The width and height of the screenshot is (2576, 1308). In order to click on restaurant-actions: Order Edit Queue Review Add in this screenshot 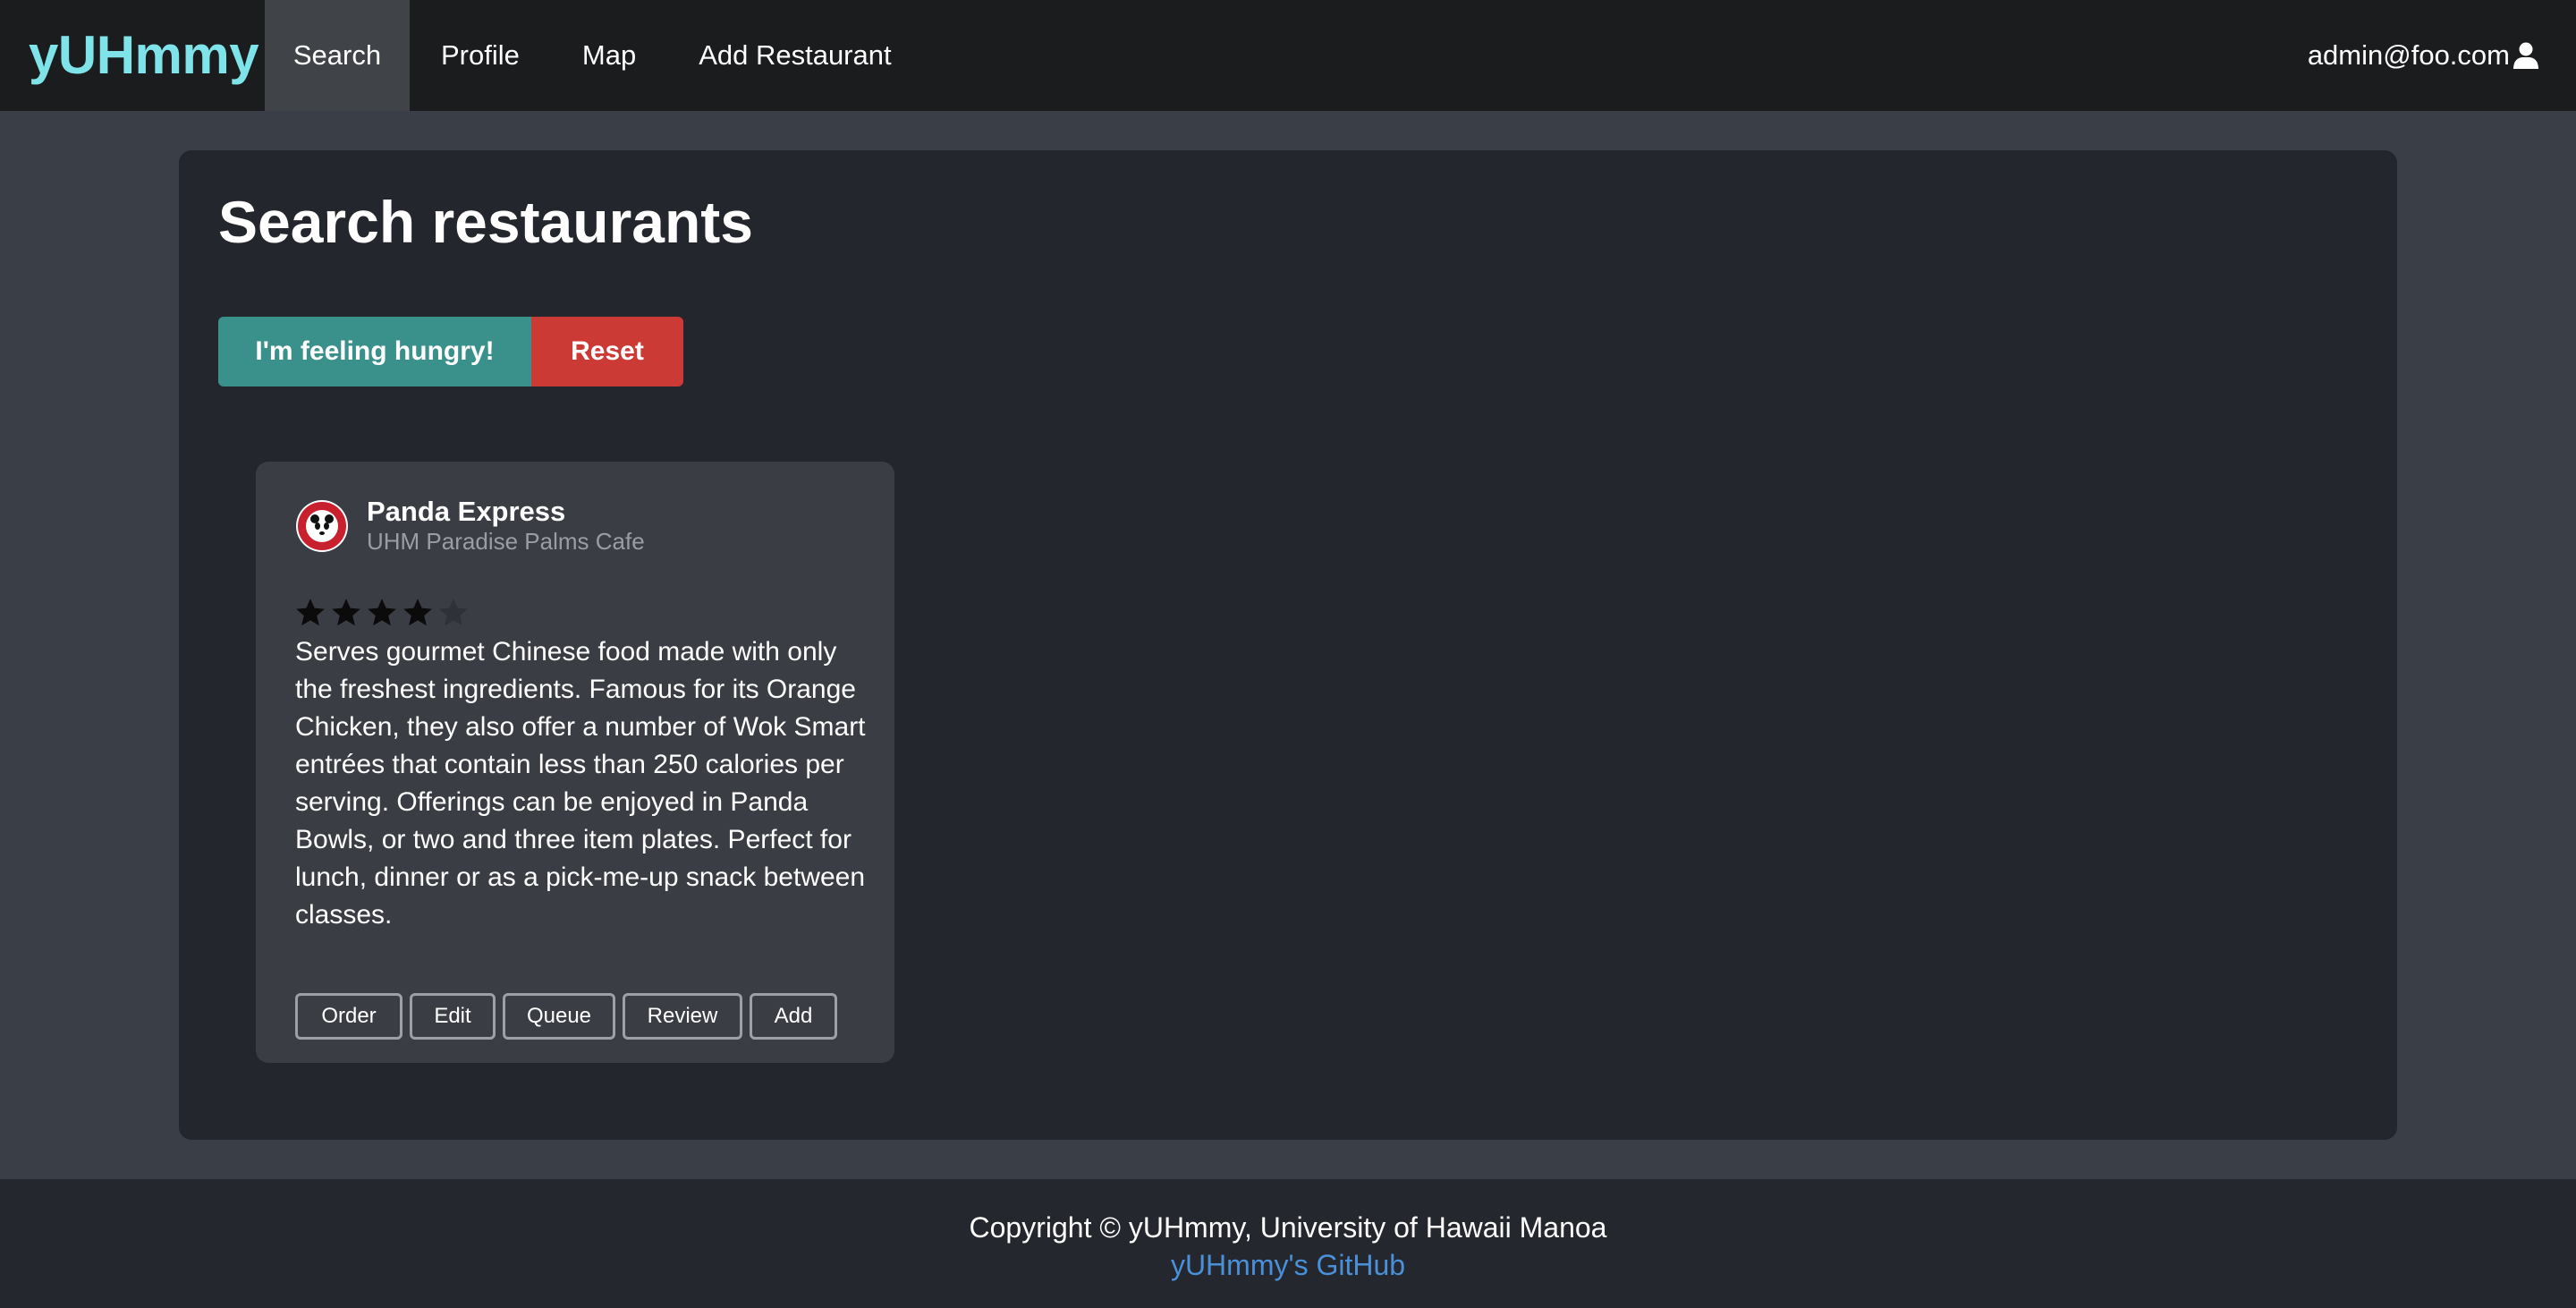, I will do `click(566, 1016)`.